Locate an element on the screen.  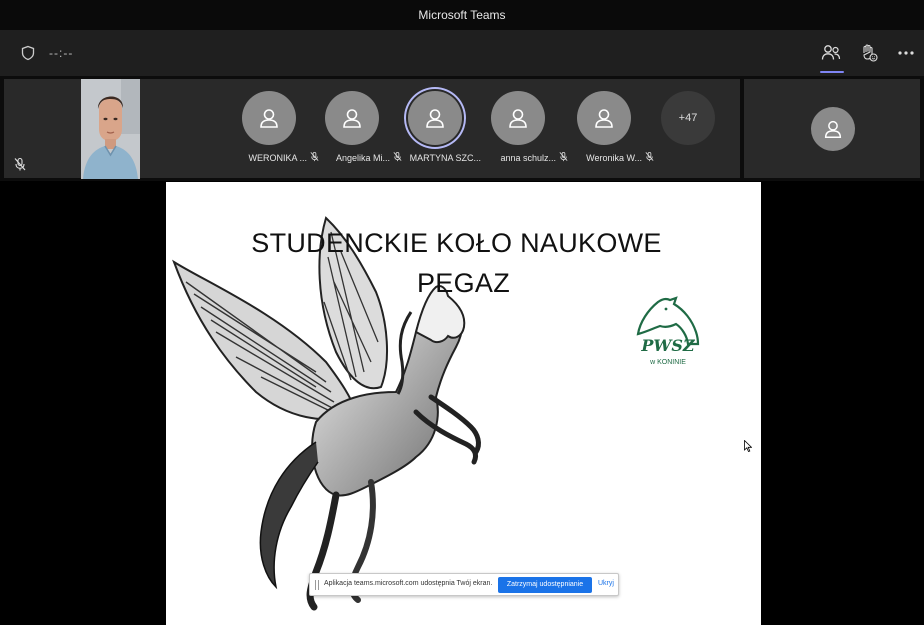
more-options-button is located at coordinates (906, 53).